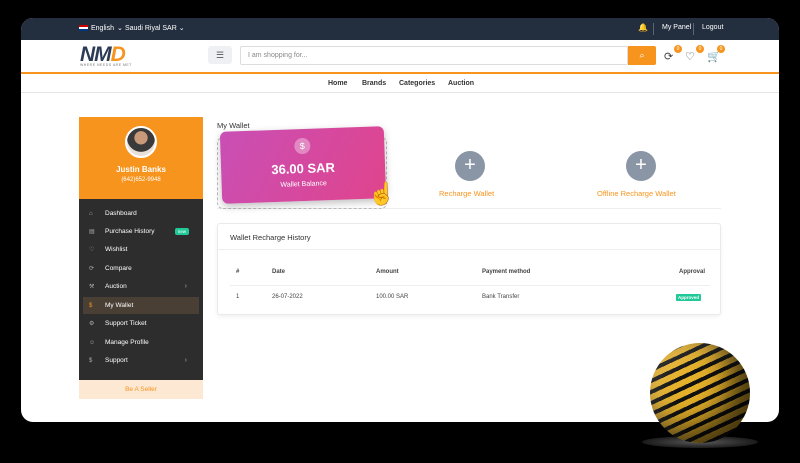 Image resolution: width=800 pixels, height=463 pixels. I want to click on offline-recharge-label: Offline Recharge Wallet, so click(636, 193).